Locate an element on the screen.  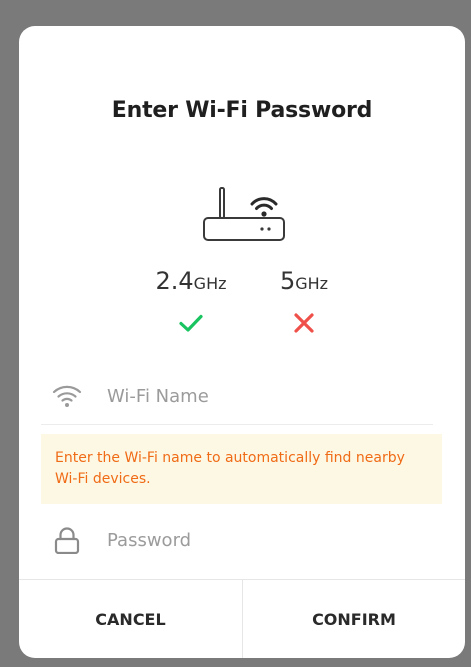
band-2-4ghz-label: 2.4GHz is located at coordinates (191, 282).